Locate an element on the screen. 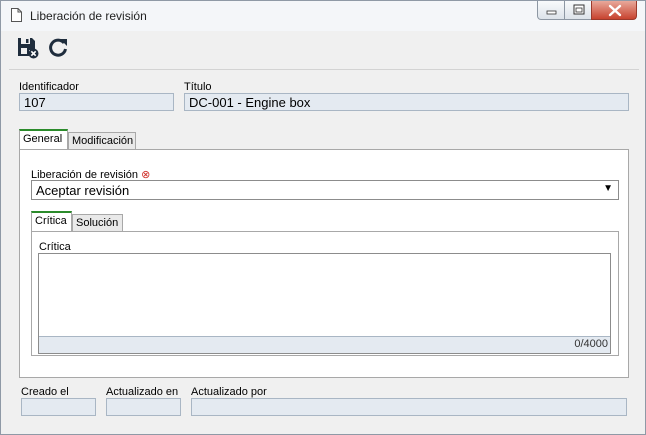 Image resolution: width=646 pixels, height=435 pixels. close-icon is located at coordinates (615, 10).